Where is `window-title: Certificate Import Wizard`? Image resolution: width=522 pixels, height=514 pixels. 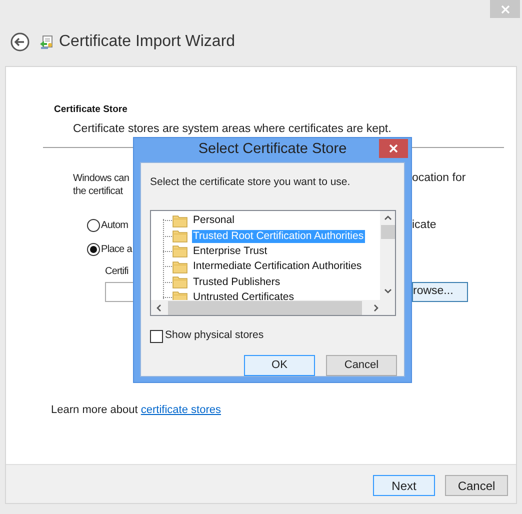
window-title: Certificate Import Wizard is located at coordinates (147, 42).